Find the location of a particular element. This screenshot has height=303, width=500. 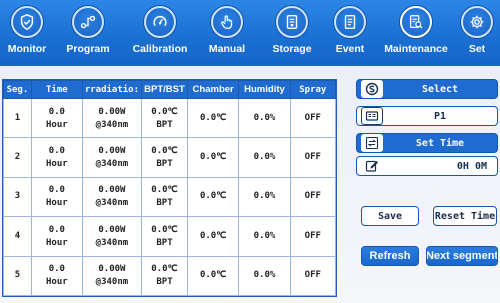

table-row: 3 0.0 Hour 0.00W @340nm 0.0℃ BPT 0.0℃ 0.0% OFF is located at coordinates (170, 197).